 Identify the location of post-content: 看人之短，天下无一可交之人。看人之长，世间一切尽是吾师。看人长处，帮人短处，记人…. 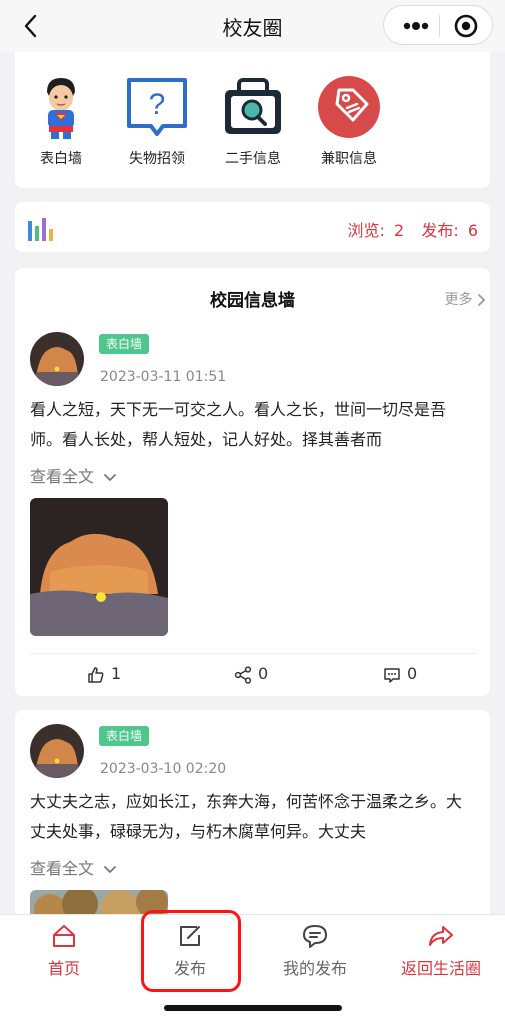
(238, 424).